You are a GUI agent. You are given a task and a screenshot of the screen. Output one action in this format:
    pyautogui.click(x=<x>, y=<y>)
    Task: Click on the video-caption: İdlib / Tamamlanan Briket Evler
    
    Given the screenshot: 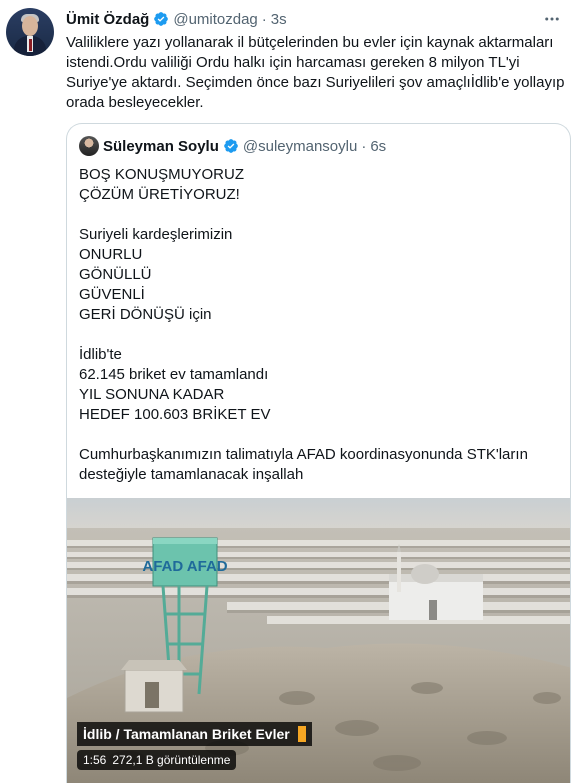 What is the action you would take?
    pyautogui.click(x=194, y=734)
    